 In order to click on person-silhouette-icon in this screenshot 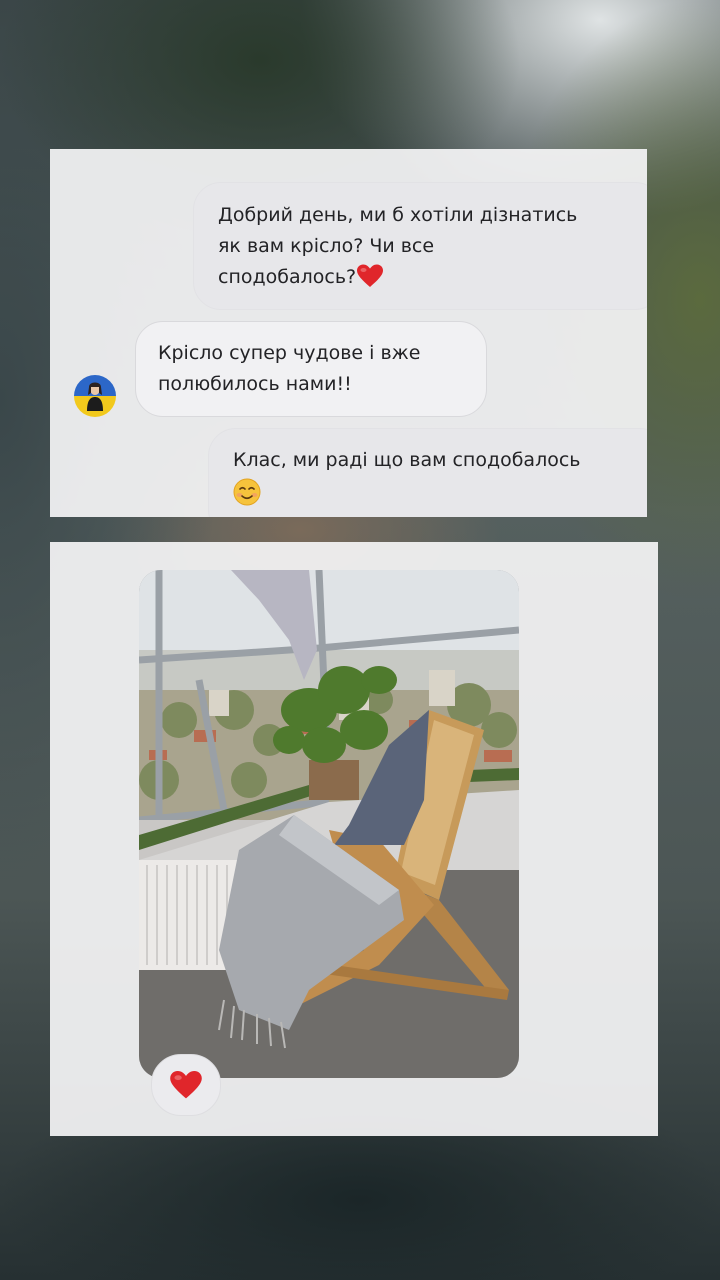, I will do `click(95, 396)`.